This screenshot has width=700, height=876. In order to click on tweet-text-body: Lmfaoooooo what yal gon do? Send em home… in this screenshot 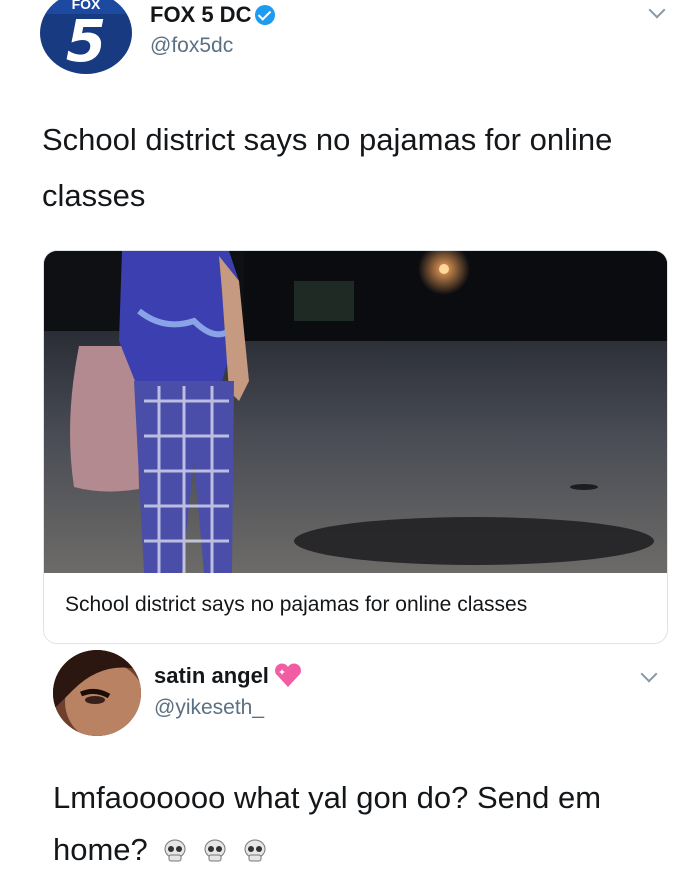, I will do `click(327, 823)`.